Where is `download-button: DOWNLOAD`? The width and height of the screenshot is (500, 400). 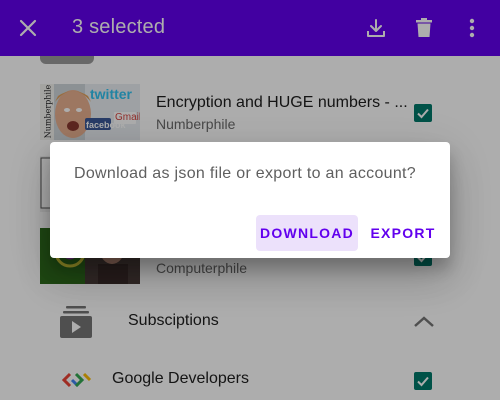 download-button: DOWNLOAD is located at coordinates (307, 233).